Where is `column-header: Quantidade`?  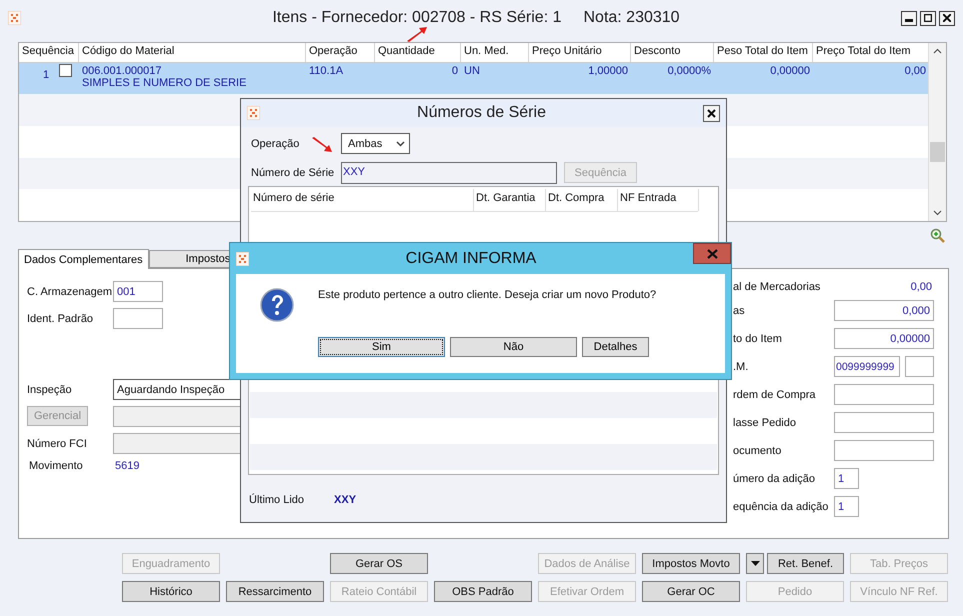 column-header: Quantidade is located at coordinates (418, 52).